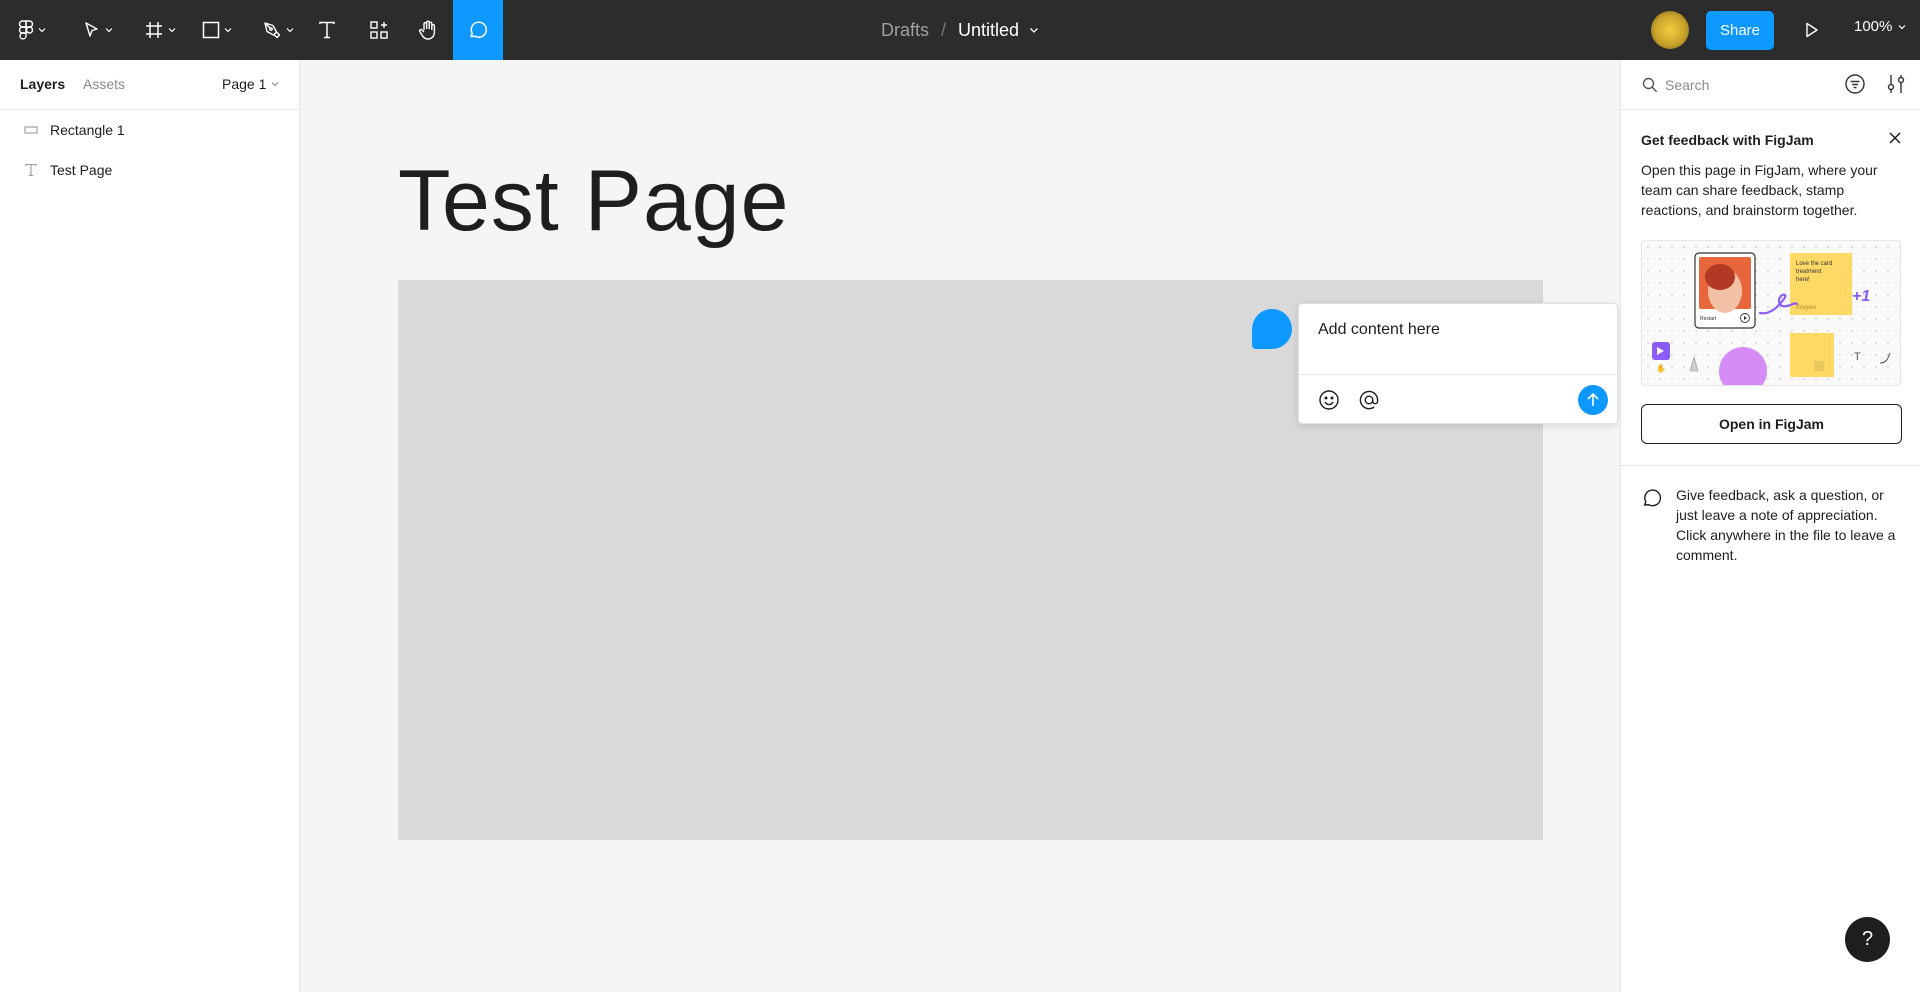  Describe the element at coordinates (1861, 296) in the screenshot. I see `plus-one-badge: +1` at that location.